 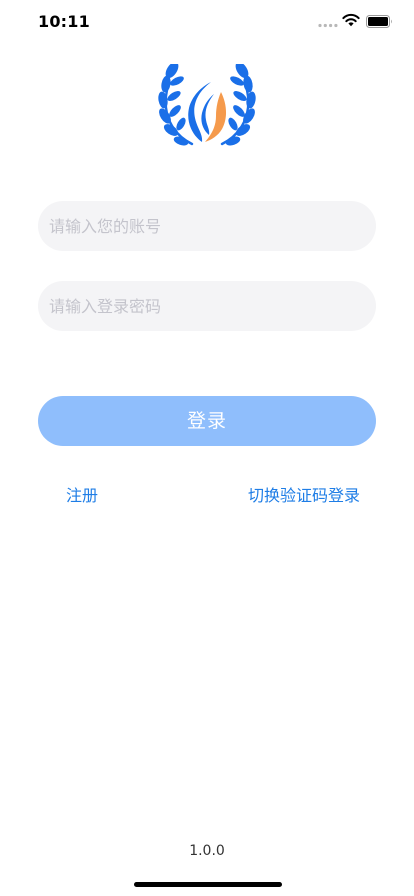 I want to click on password-input, so click(x=207, y=306).